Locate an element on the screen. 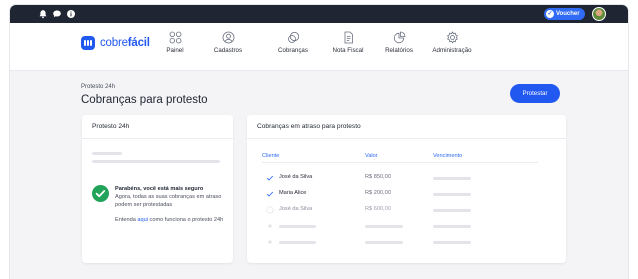 This screenshot has height=279, width=638. gear-icon is located at coordinates (452, 37).